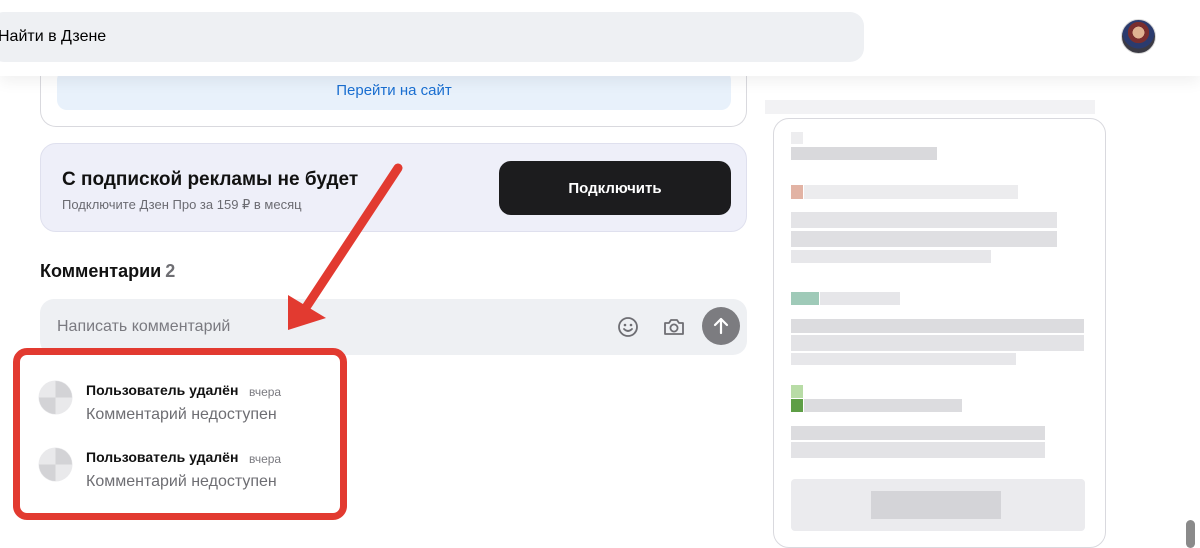 This screenshot has width=1200, height=548. I want to click on promo-title: С подпиской рекламы не будет, so click(210, 179).